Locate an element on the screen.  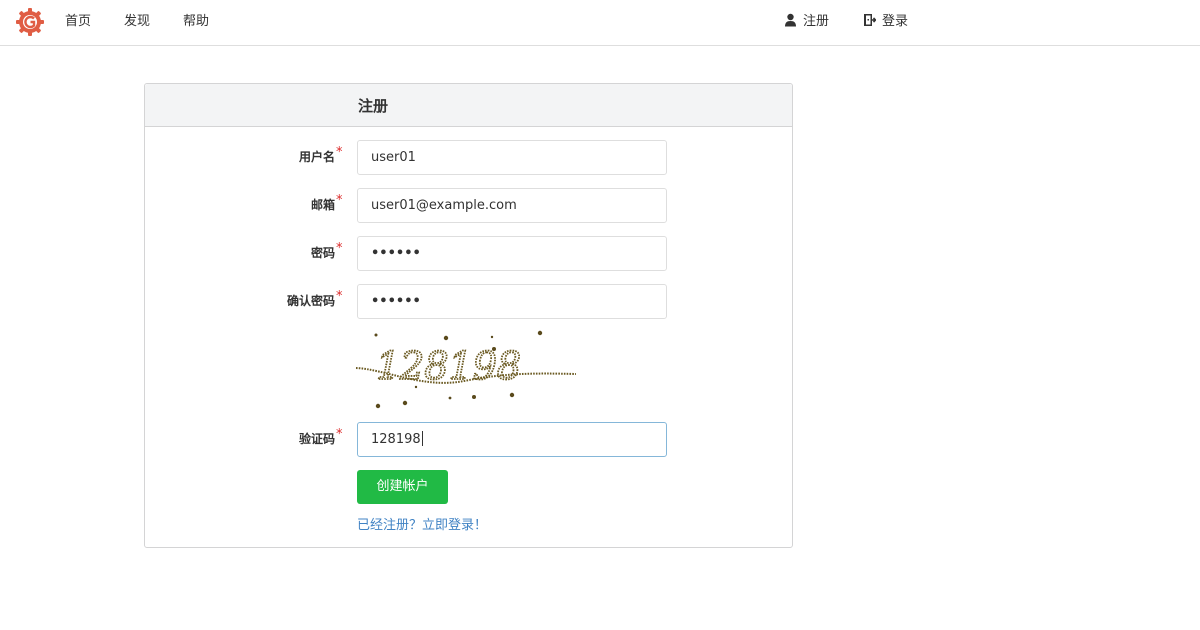
register-form-title: 注册 is located at coordinates (373, 106).